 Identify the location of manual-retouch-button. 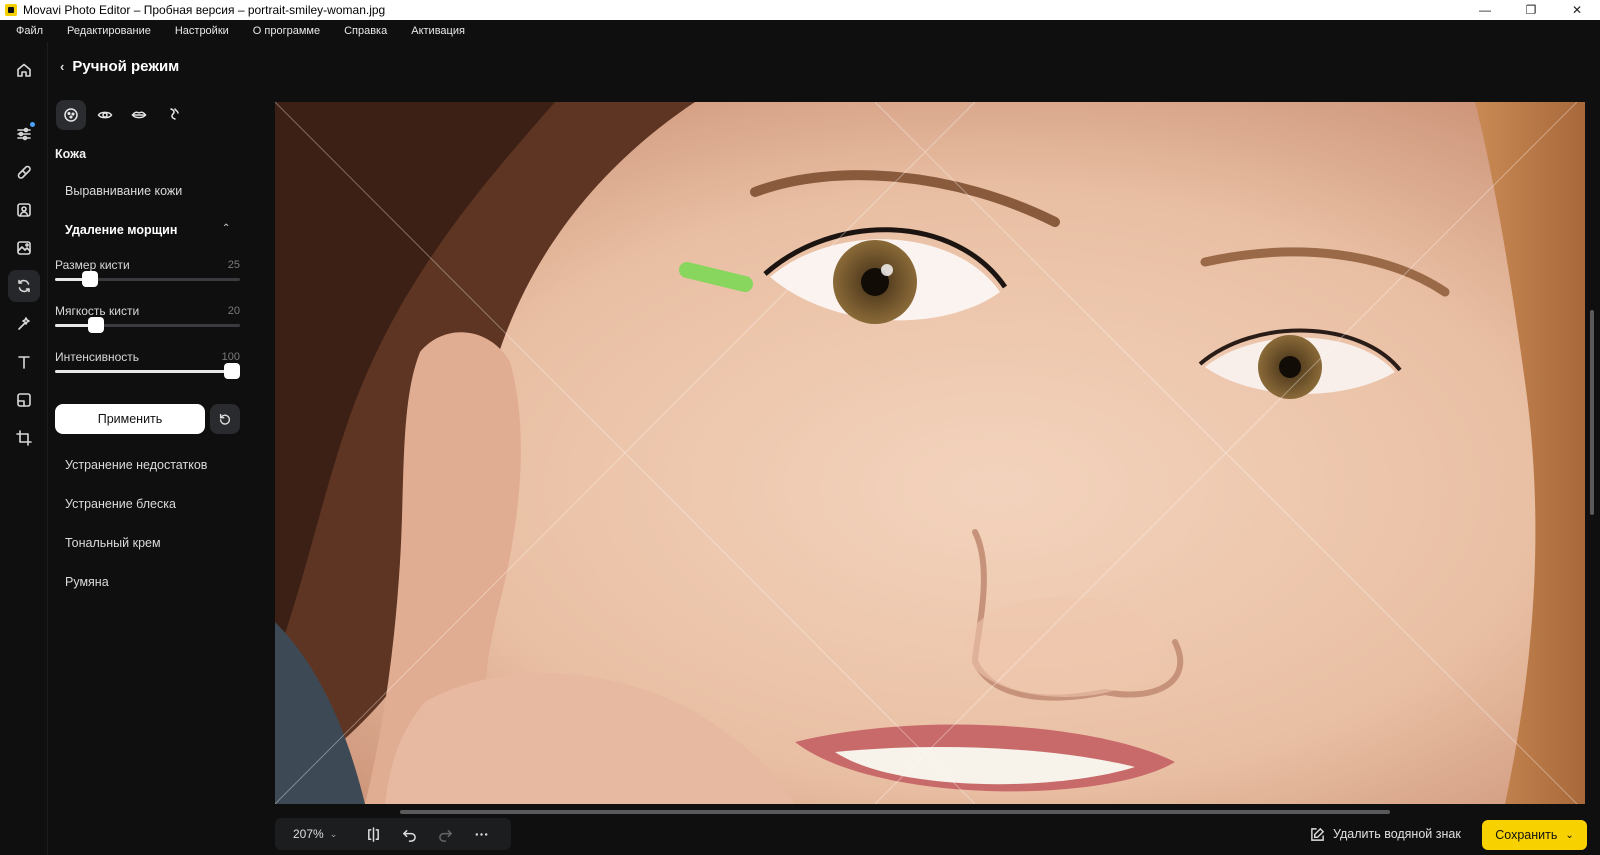
(24, 286).